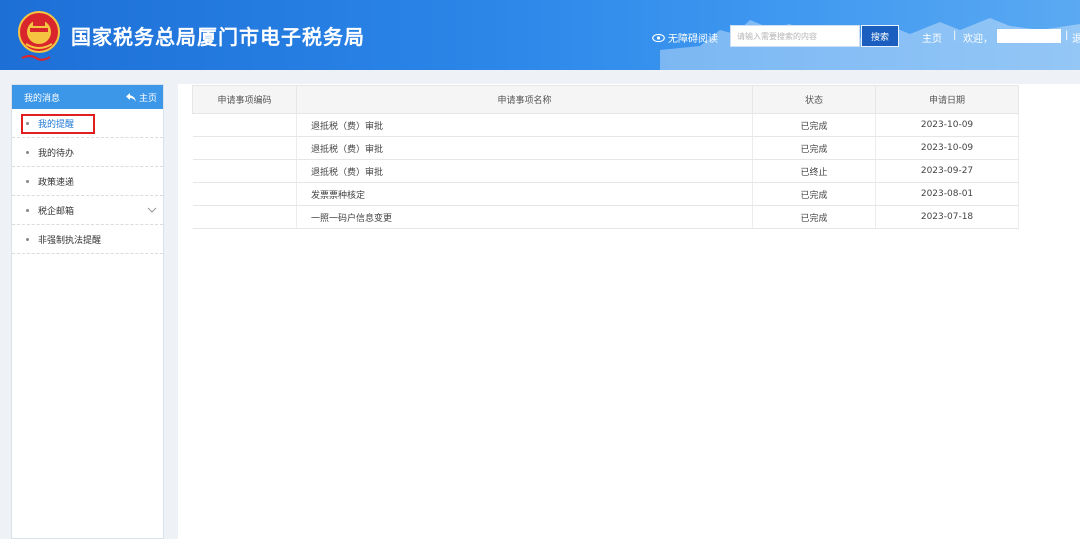 This screenshot has height=539, width=1080. I want to click on sidebar-header: 我的消息 主页, so click(87, 97).